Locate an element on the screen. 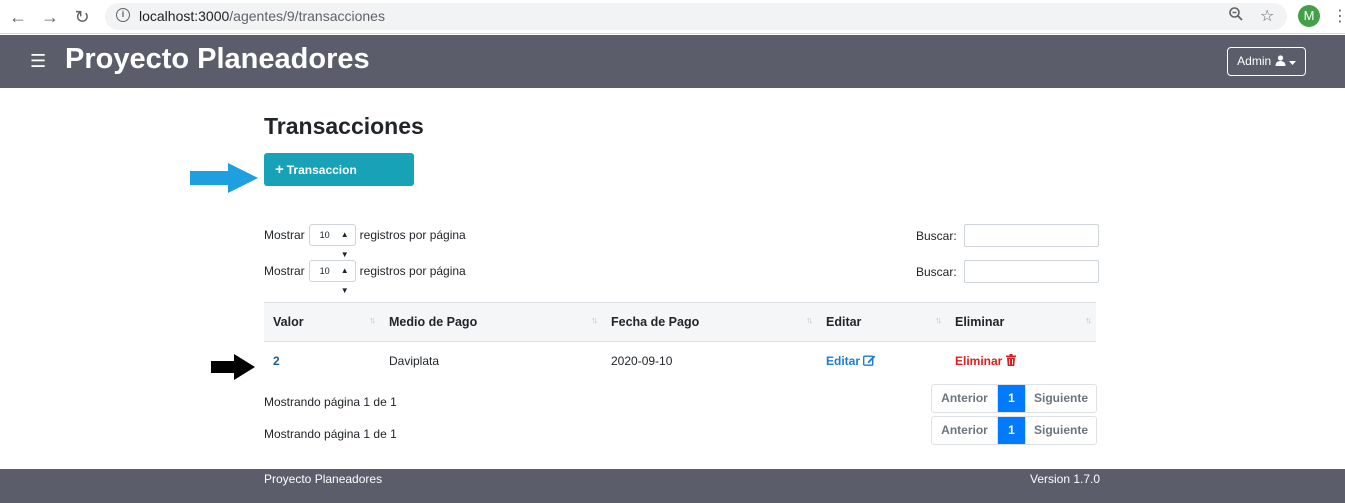 The image size is (1345, 503). add-transaction-label: Transaccion is located at coordinates (321, 170).